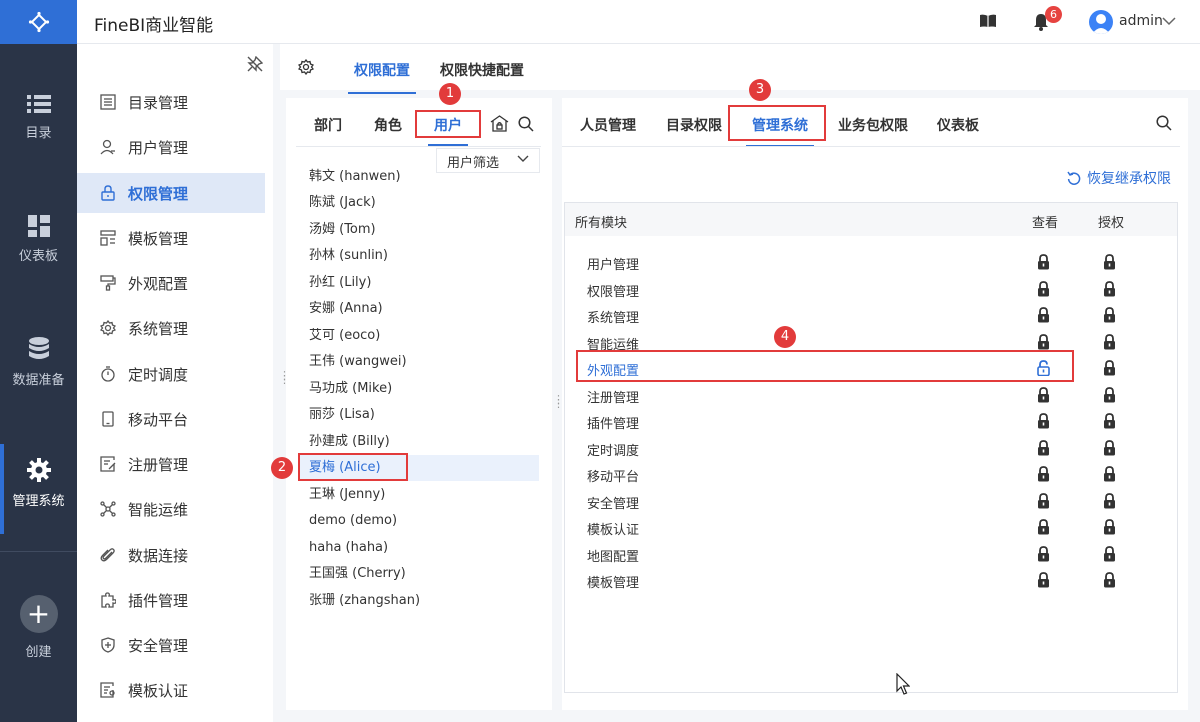 This screenshot has width=1200, height=722. Describe the element at coordinates (171, 374) in the screenshot. I see `sidebar-item-schedule: 定时调度` at that location.